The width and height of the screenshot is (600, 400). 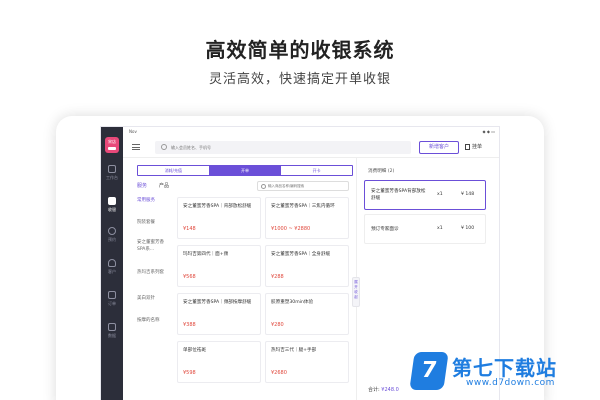 What do you see at coordinates (112, 335) in the screenshot?
I see `sidebar-item-label: 数据` at bounding box center [112, 335].